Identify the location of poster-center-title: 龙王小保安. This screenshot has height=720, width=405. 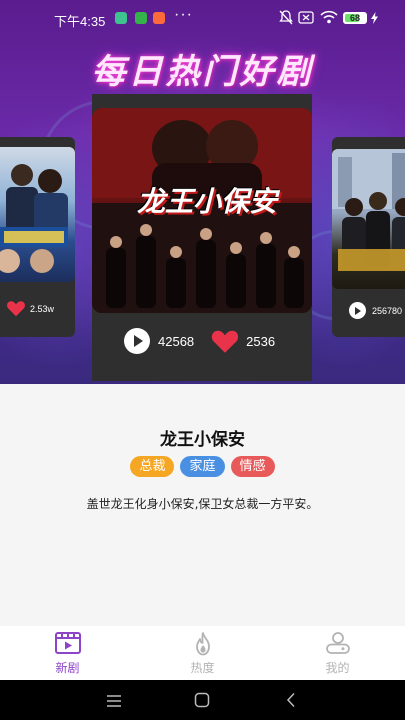
(206, 201).